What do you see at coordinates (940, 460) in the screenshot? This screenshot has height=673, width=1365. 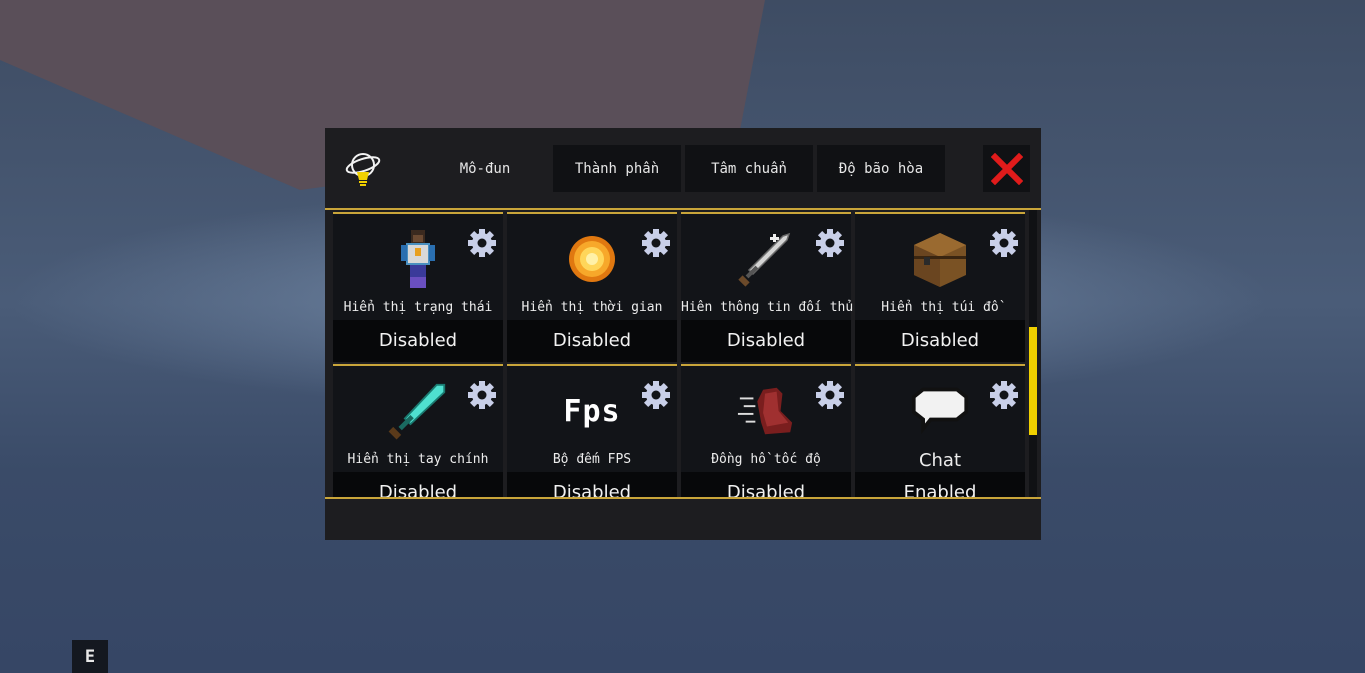 I see `module-name: Chat` at bounding box center [940, 460].